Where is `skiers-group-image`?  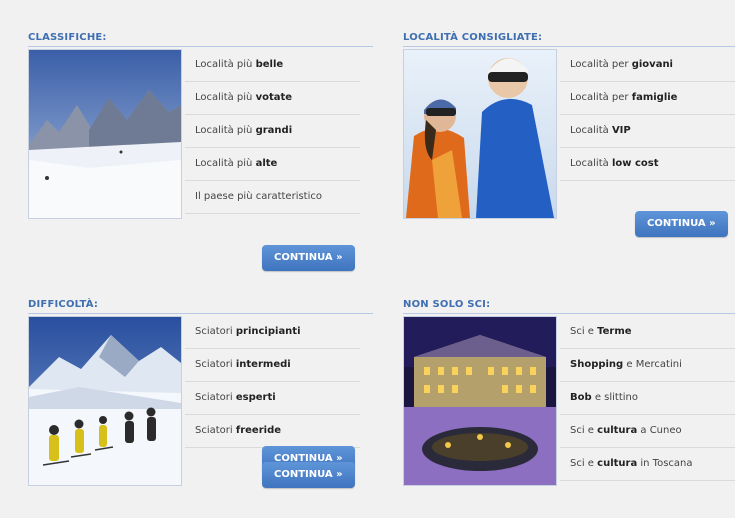 skiers-group-image is located at coordinates (105, 401).